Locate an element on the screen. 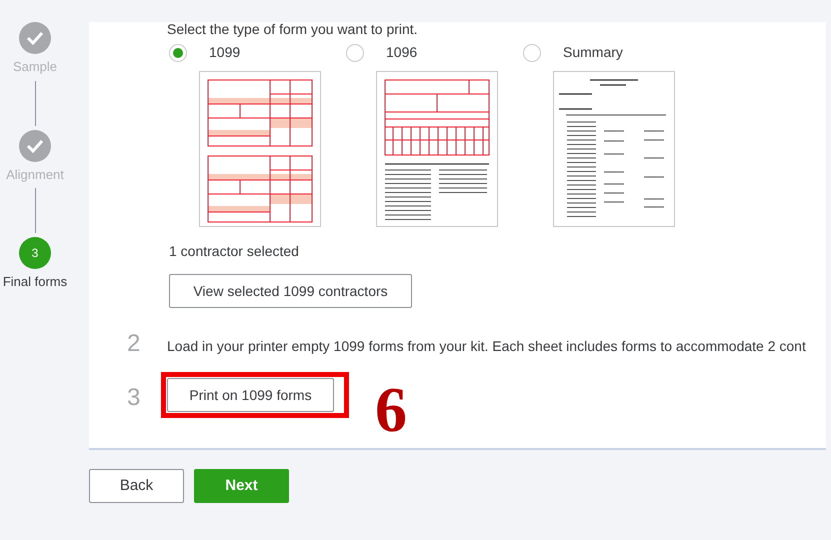 The width and height of the screenshot is (831, 540). instruction-text: Load in your printer empty 1099 forms from your kit. Each sheet includes forms to accommodate 2 cont is located at coordinates (486, 346).